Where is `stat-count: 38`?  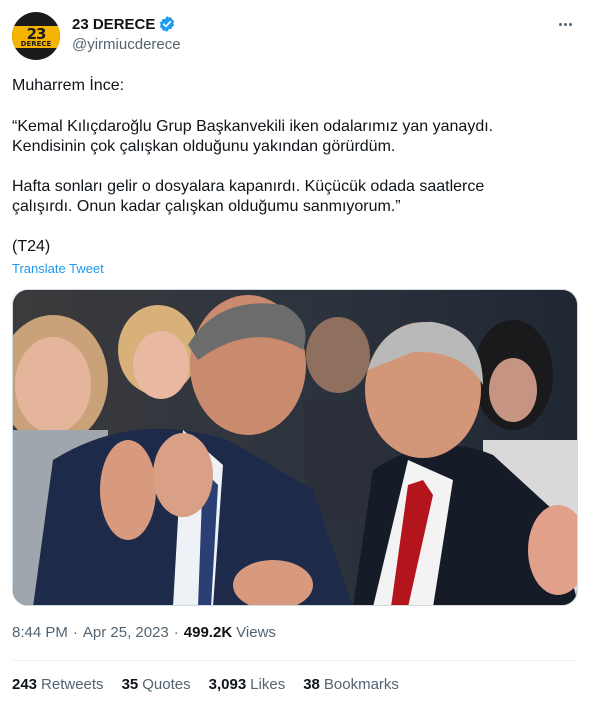
stat-count: 38 is located at coordinates (311, 684).